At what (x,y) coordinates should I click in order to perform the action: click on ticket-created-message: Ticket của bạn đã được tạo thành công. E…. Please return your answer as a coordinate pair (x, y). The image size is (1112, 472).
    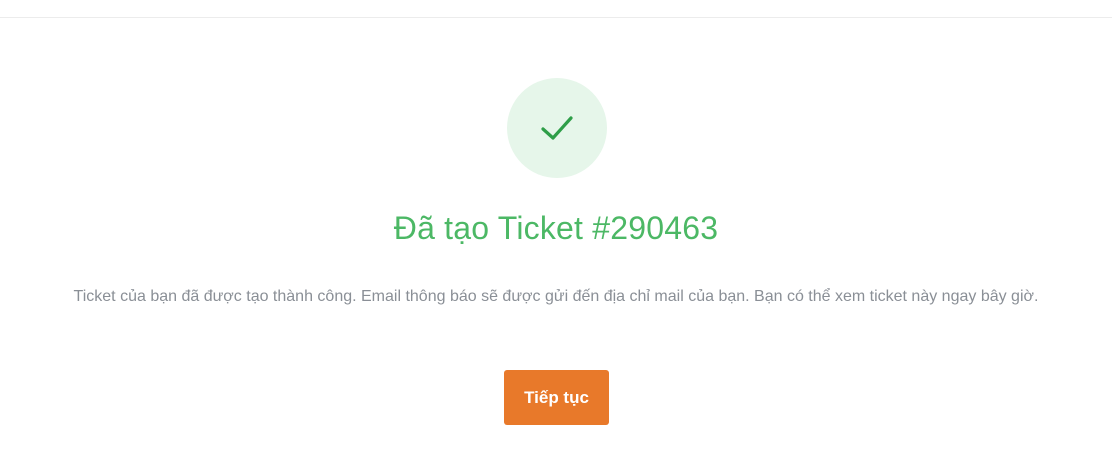
    Looking at the image, I should click on (556, 296).